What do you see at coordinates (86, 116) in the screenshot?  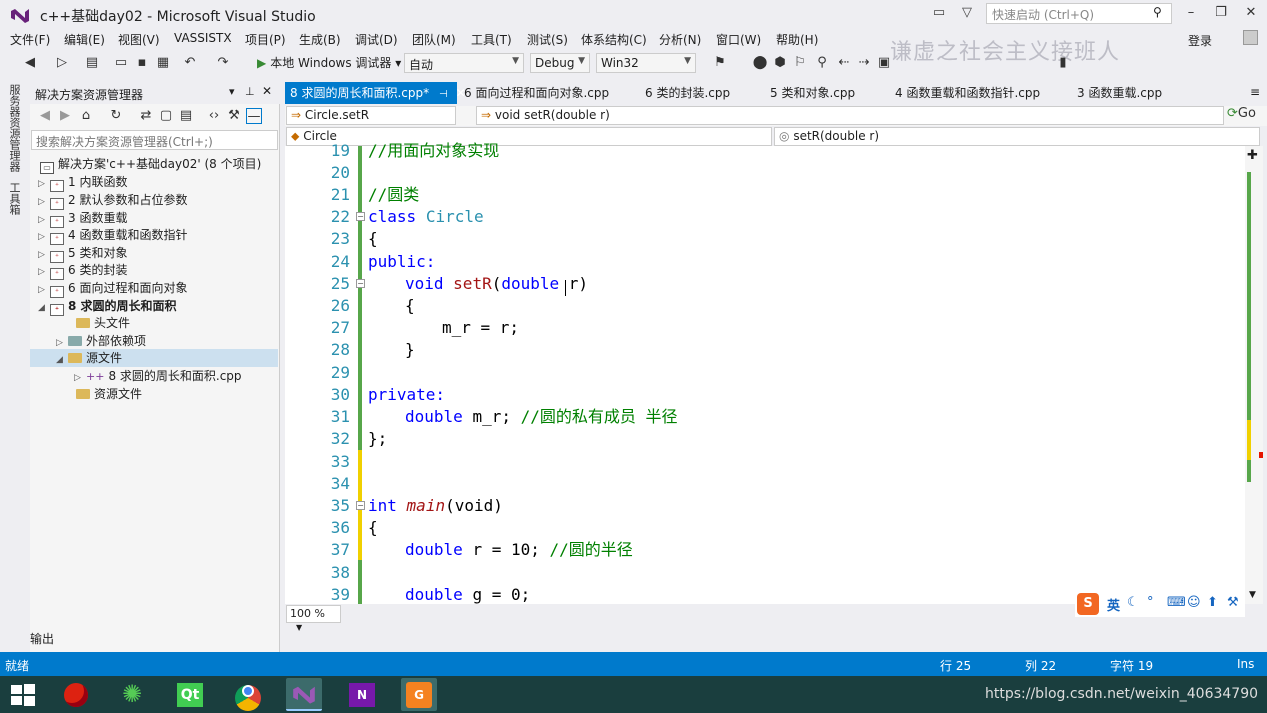 I see `home-icon: ⌂` at bounding box center [86, 116].